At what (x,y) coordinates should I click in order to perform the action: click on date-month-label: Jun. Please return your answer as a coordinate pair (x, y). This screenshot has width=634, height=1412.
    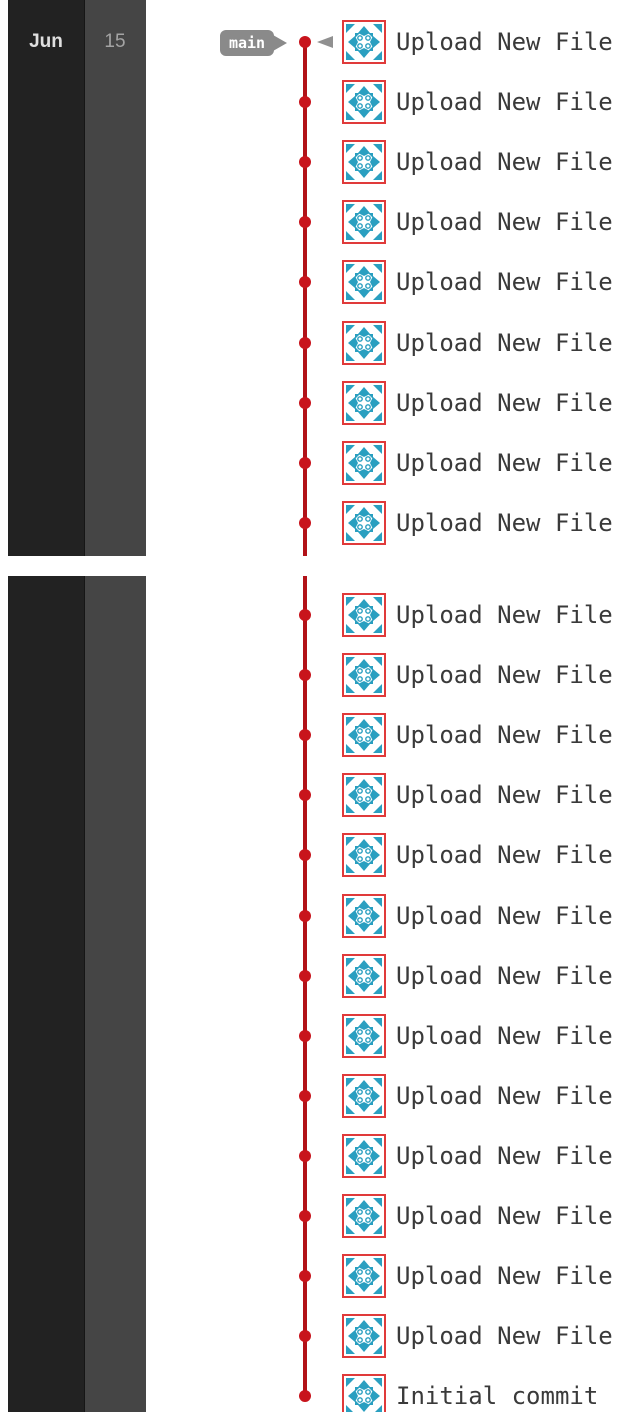
    Looking at the image, I should click on (46, 41).